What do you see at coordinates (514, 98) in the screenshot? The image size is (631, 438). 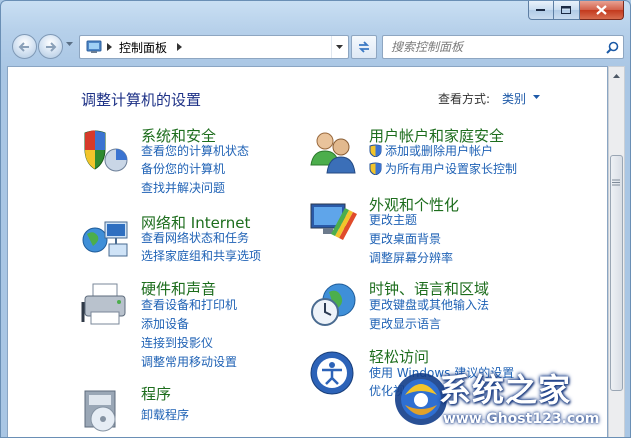 I see `view-by-dropdown: 类别` at bounding box center [514, 98].